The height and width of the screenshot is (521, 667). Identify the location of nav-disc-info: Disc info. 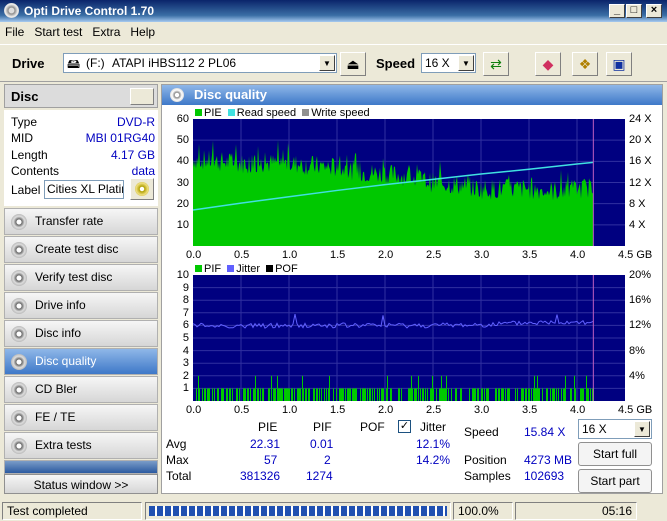
(81, 333).